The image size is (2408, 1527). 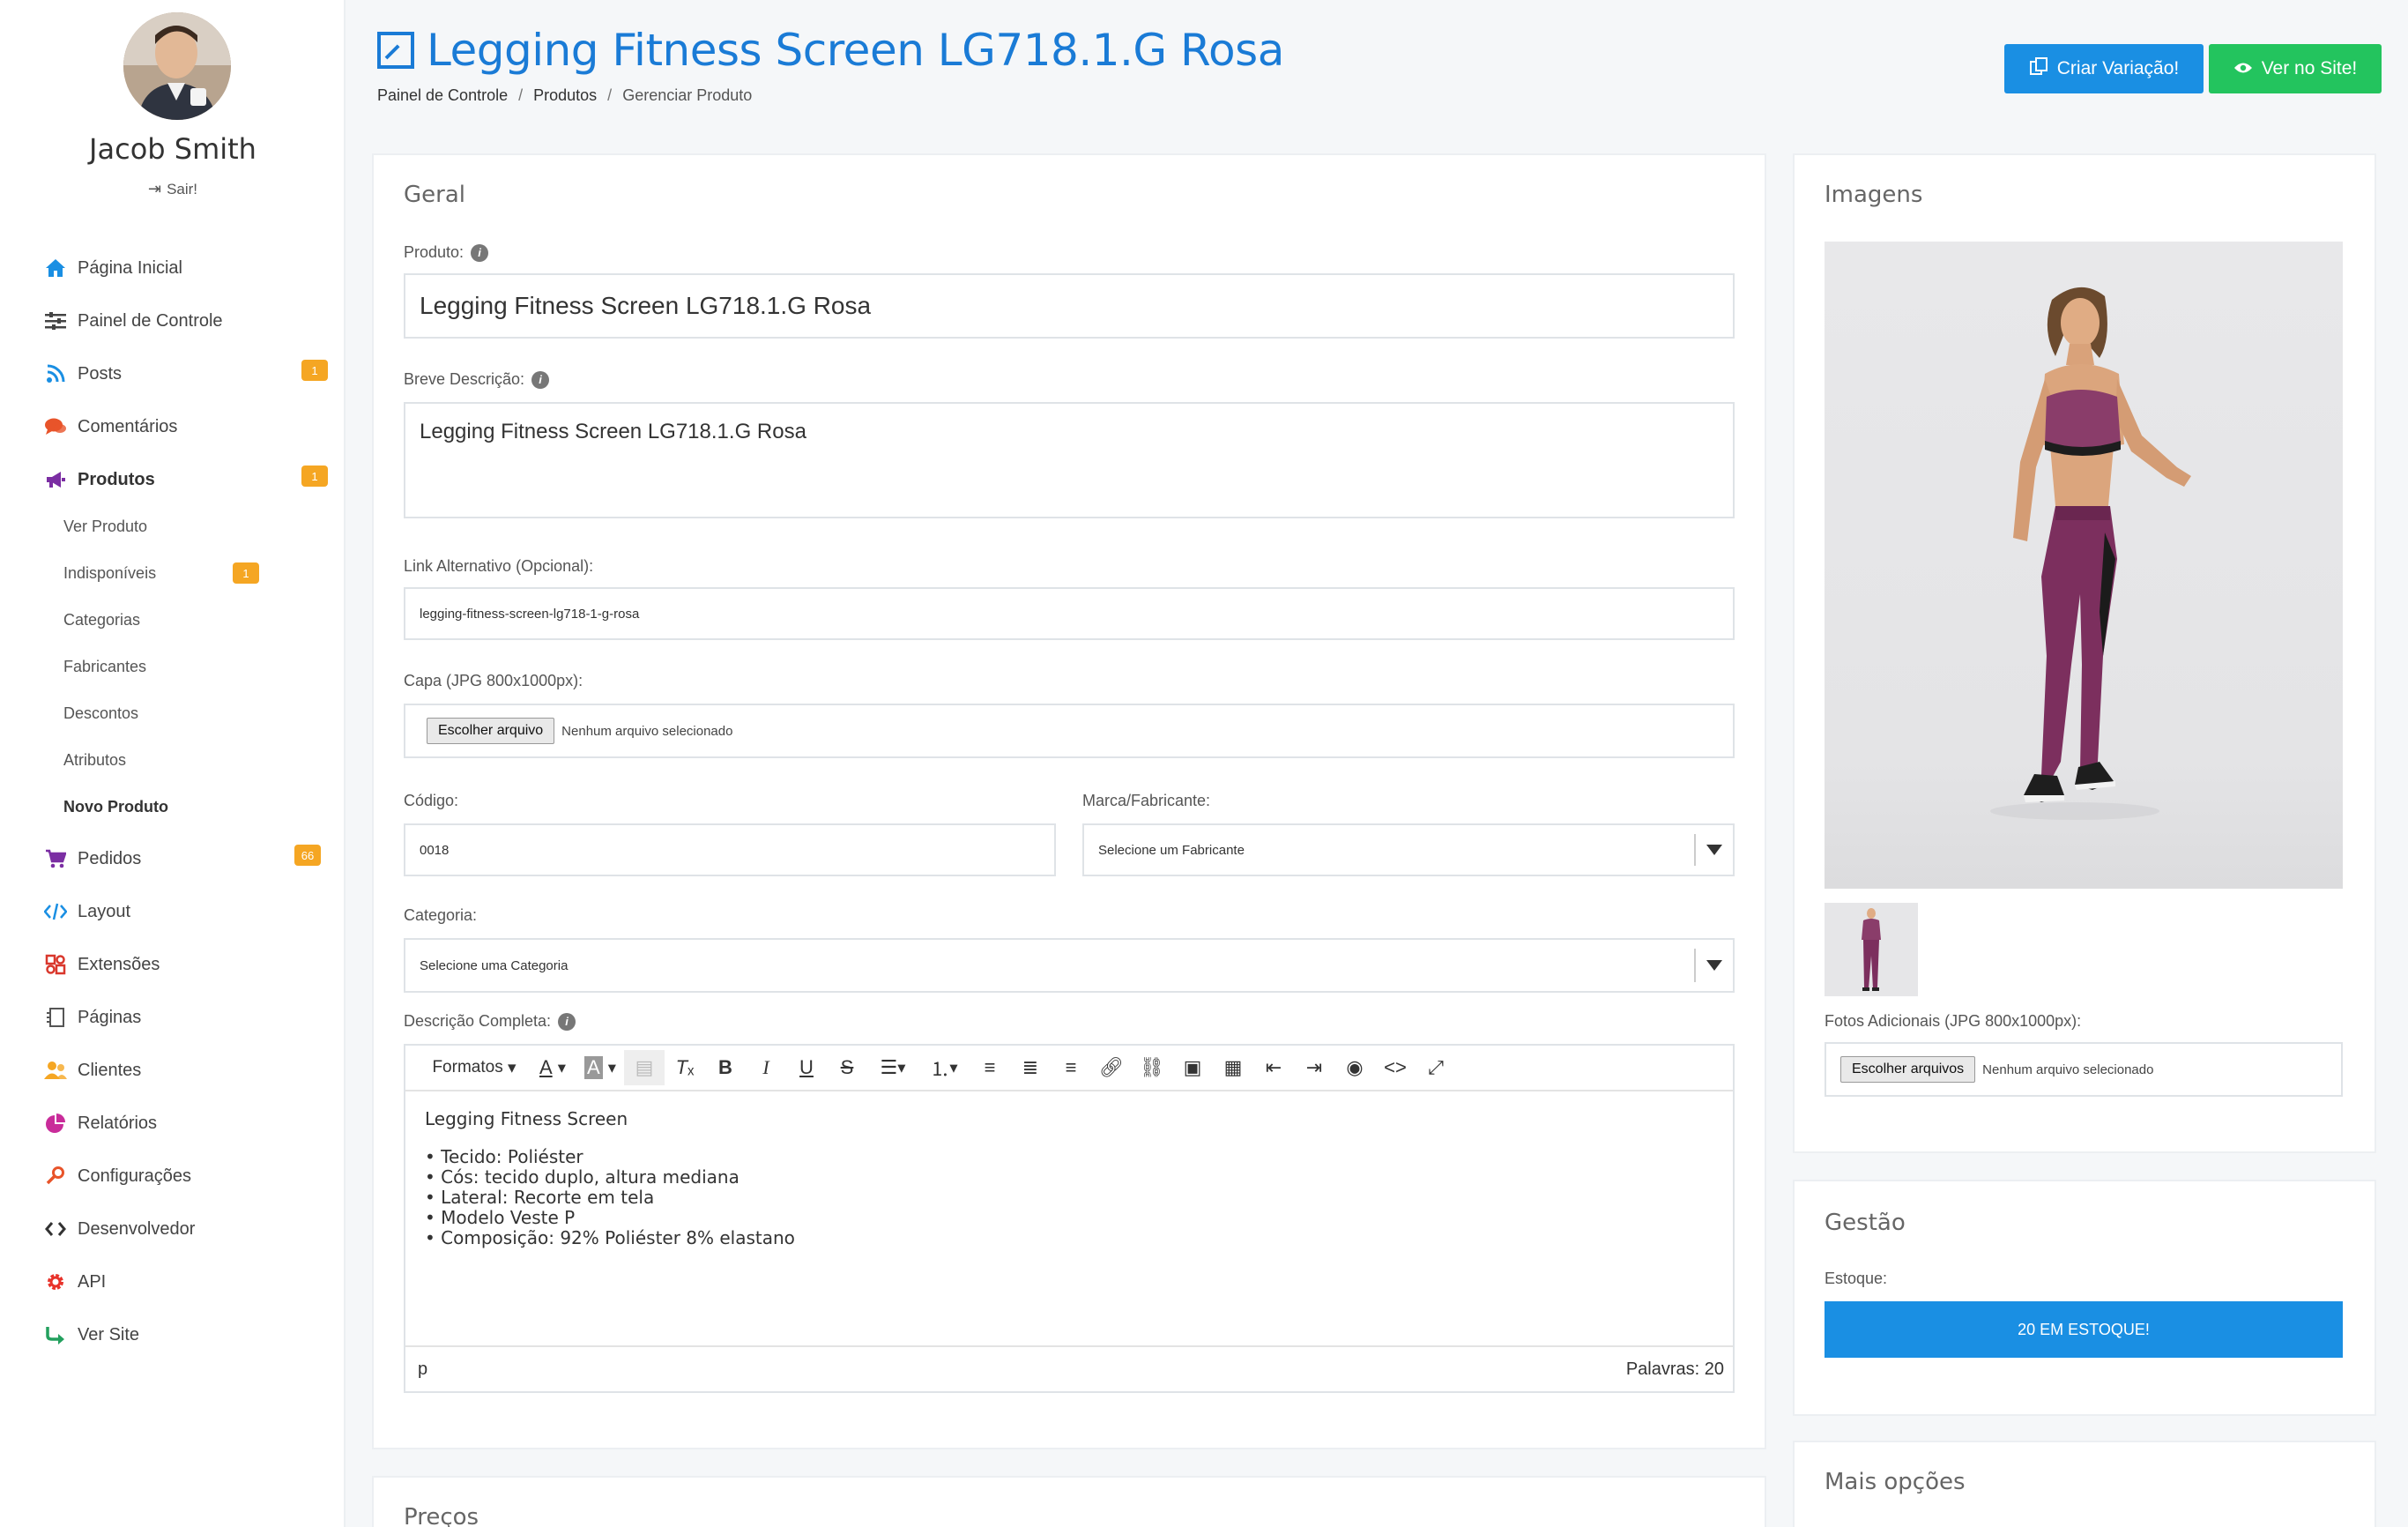 What do you see at coordinates (600, 1067) in the screenshot?
I see `bg-color-icon: A ▾` at bounding box center [600, 1067].